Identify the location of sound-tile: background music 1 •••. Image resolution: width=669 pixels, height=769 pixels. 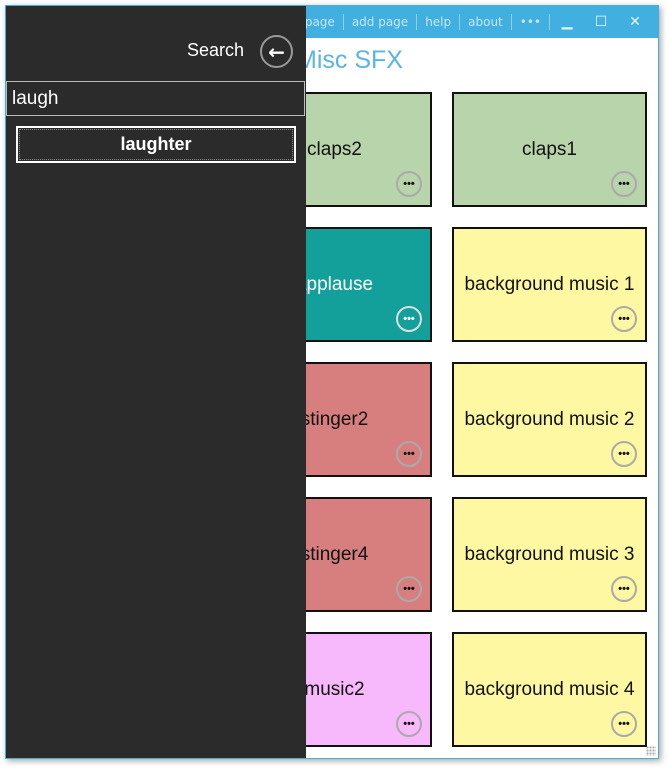
(549, 284).